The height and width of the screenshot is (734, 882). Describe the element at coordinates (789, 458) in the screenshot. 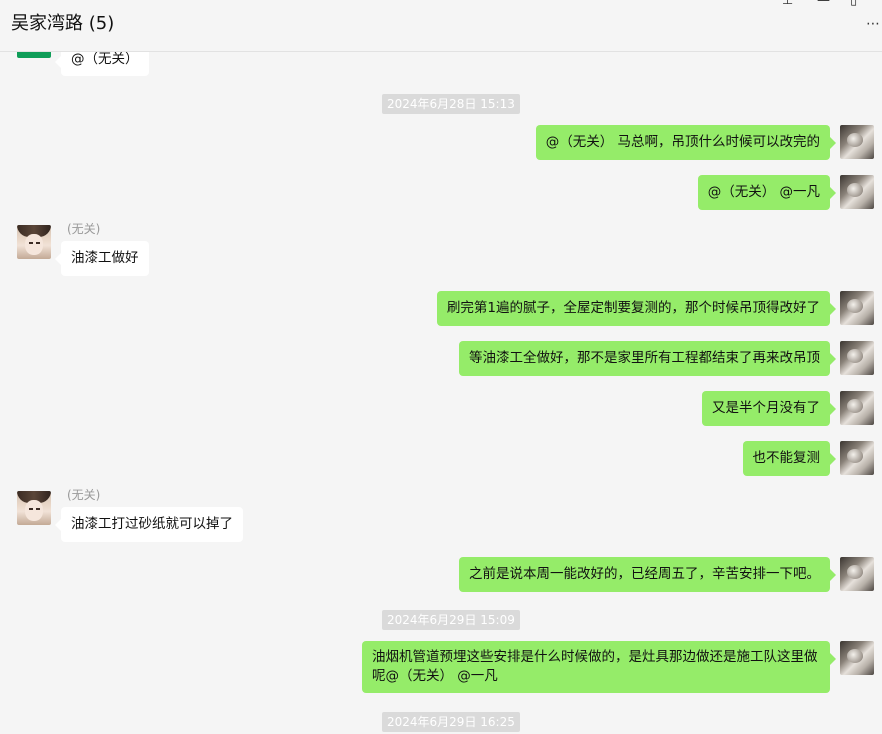

I see `message-bubble-outgoing: 也不能复测` at that location.